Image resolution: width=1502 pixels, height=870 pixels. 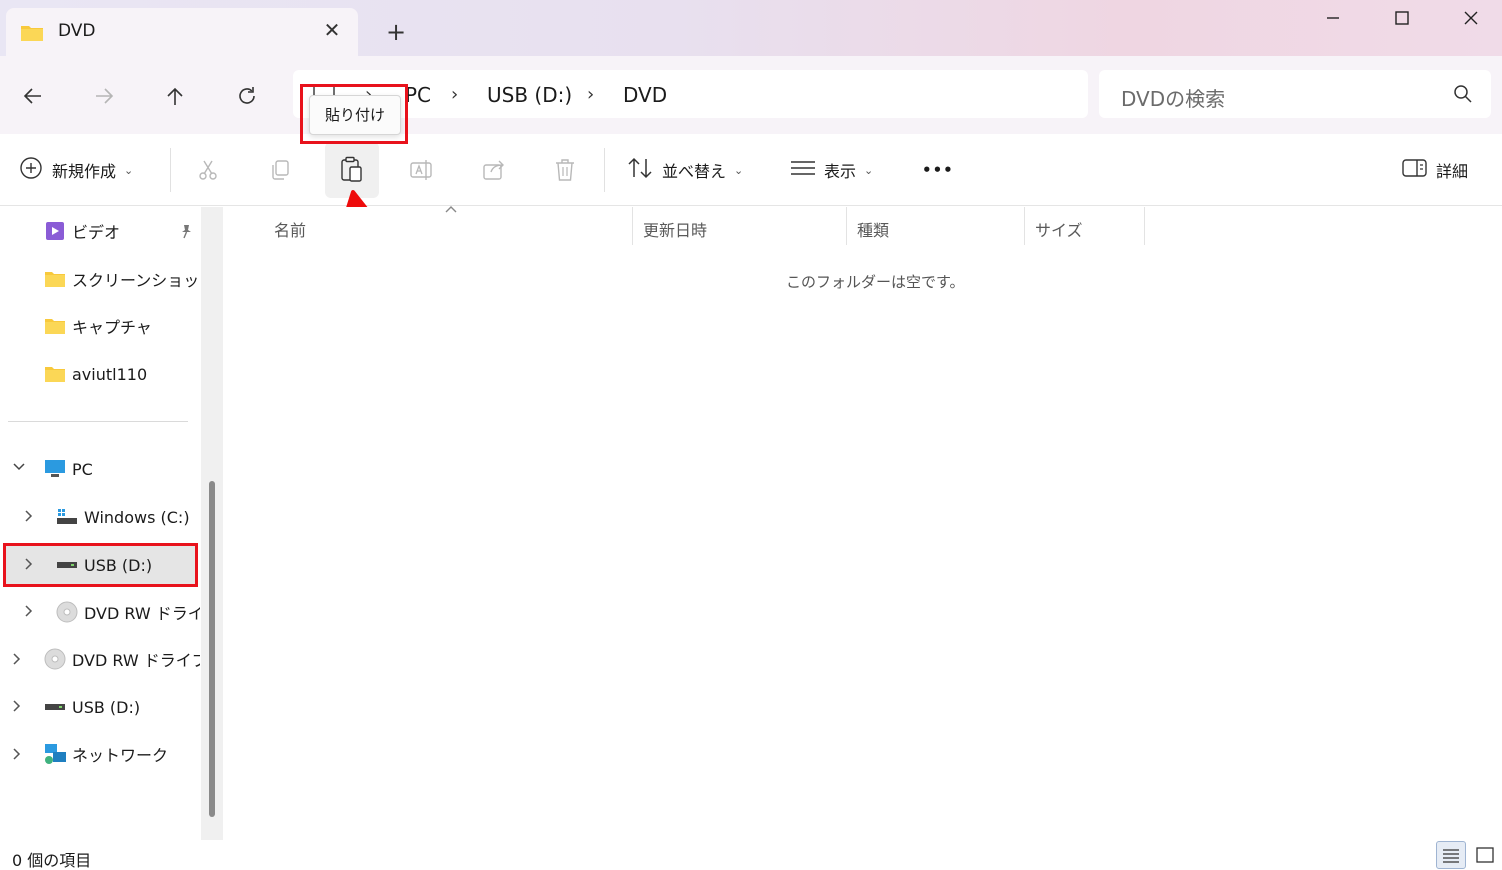 What do you see at coordinates (247, 96) in the screenshot?
I see `refresh-icon` at bounding box center [247, 96].